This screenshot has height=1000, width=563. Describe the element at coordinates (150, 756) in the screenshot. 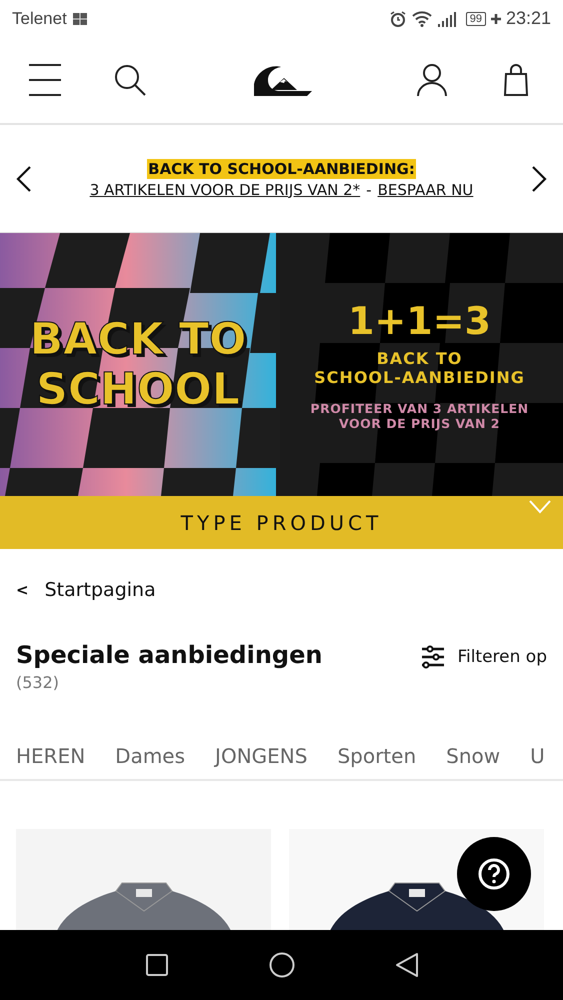

I see `category-tab: Dames` at that location.